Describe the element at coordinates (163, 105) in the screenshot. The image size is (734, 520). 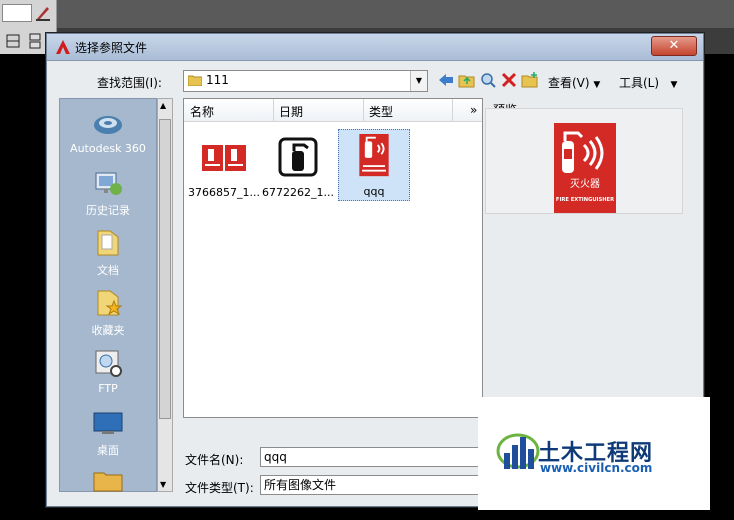
I see `scroll-up-icon: ▲` at that location.